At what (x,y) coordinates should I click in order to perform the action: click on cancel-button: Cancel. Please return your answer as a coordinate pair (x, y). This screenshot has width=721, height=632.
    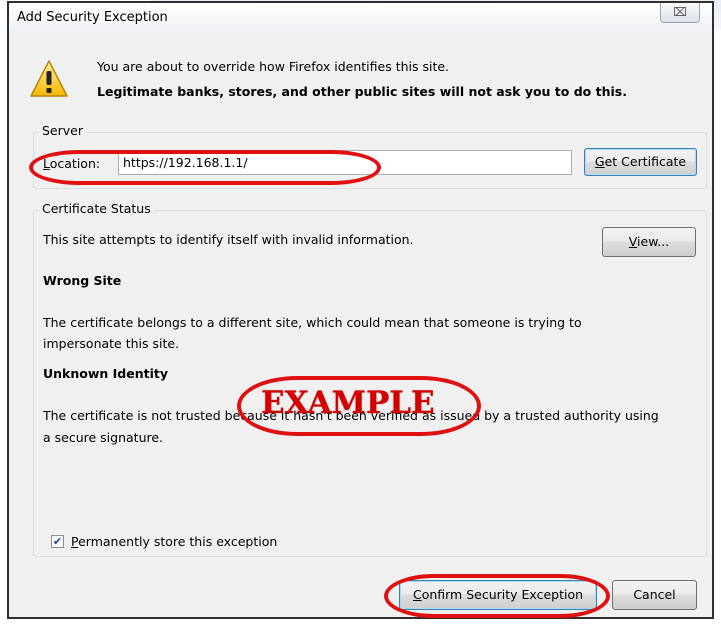
    Looking at the image, I should click on (654, 595).